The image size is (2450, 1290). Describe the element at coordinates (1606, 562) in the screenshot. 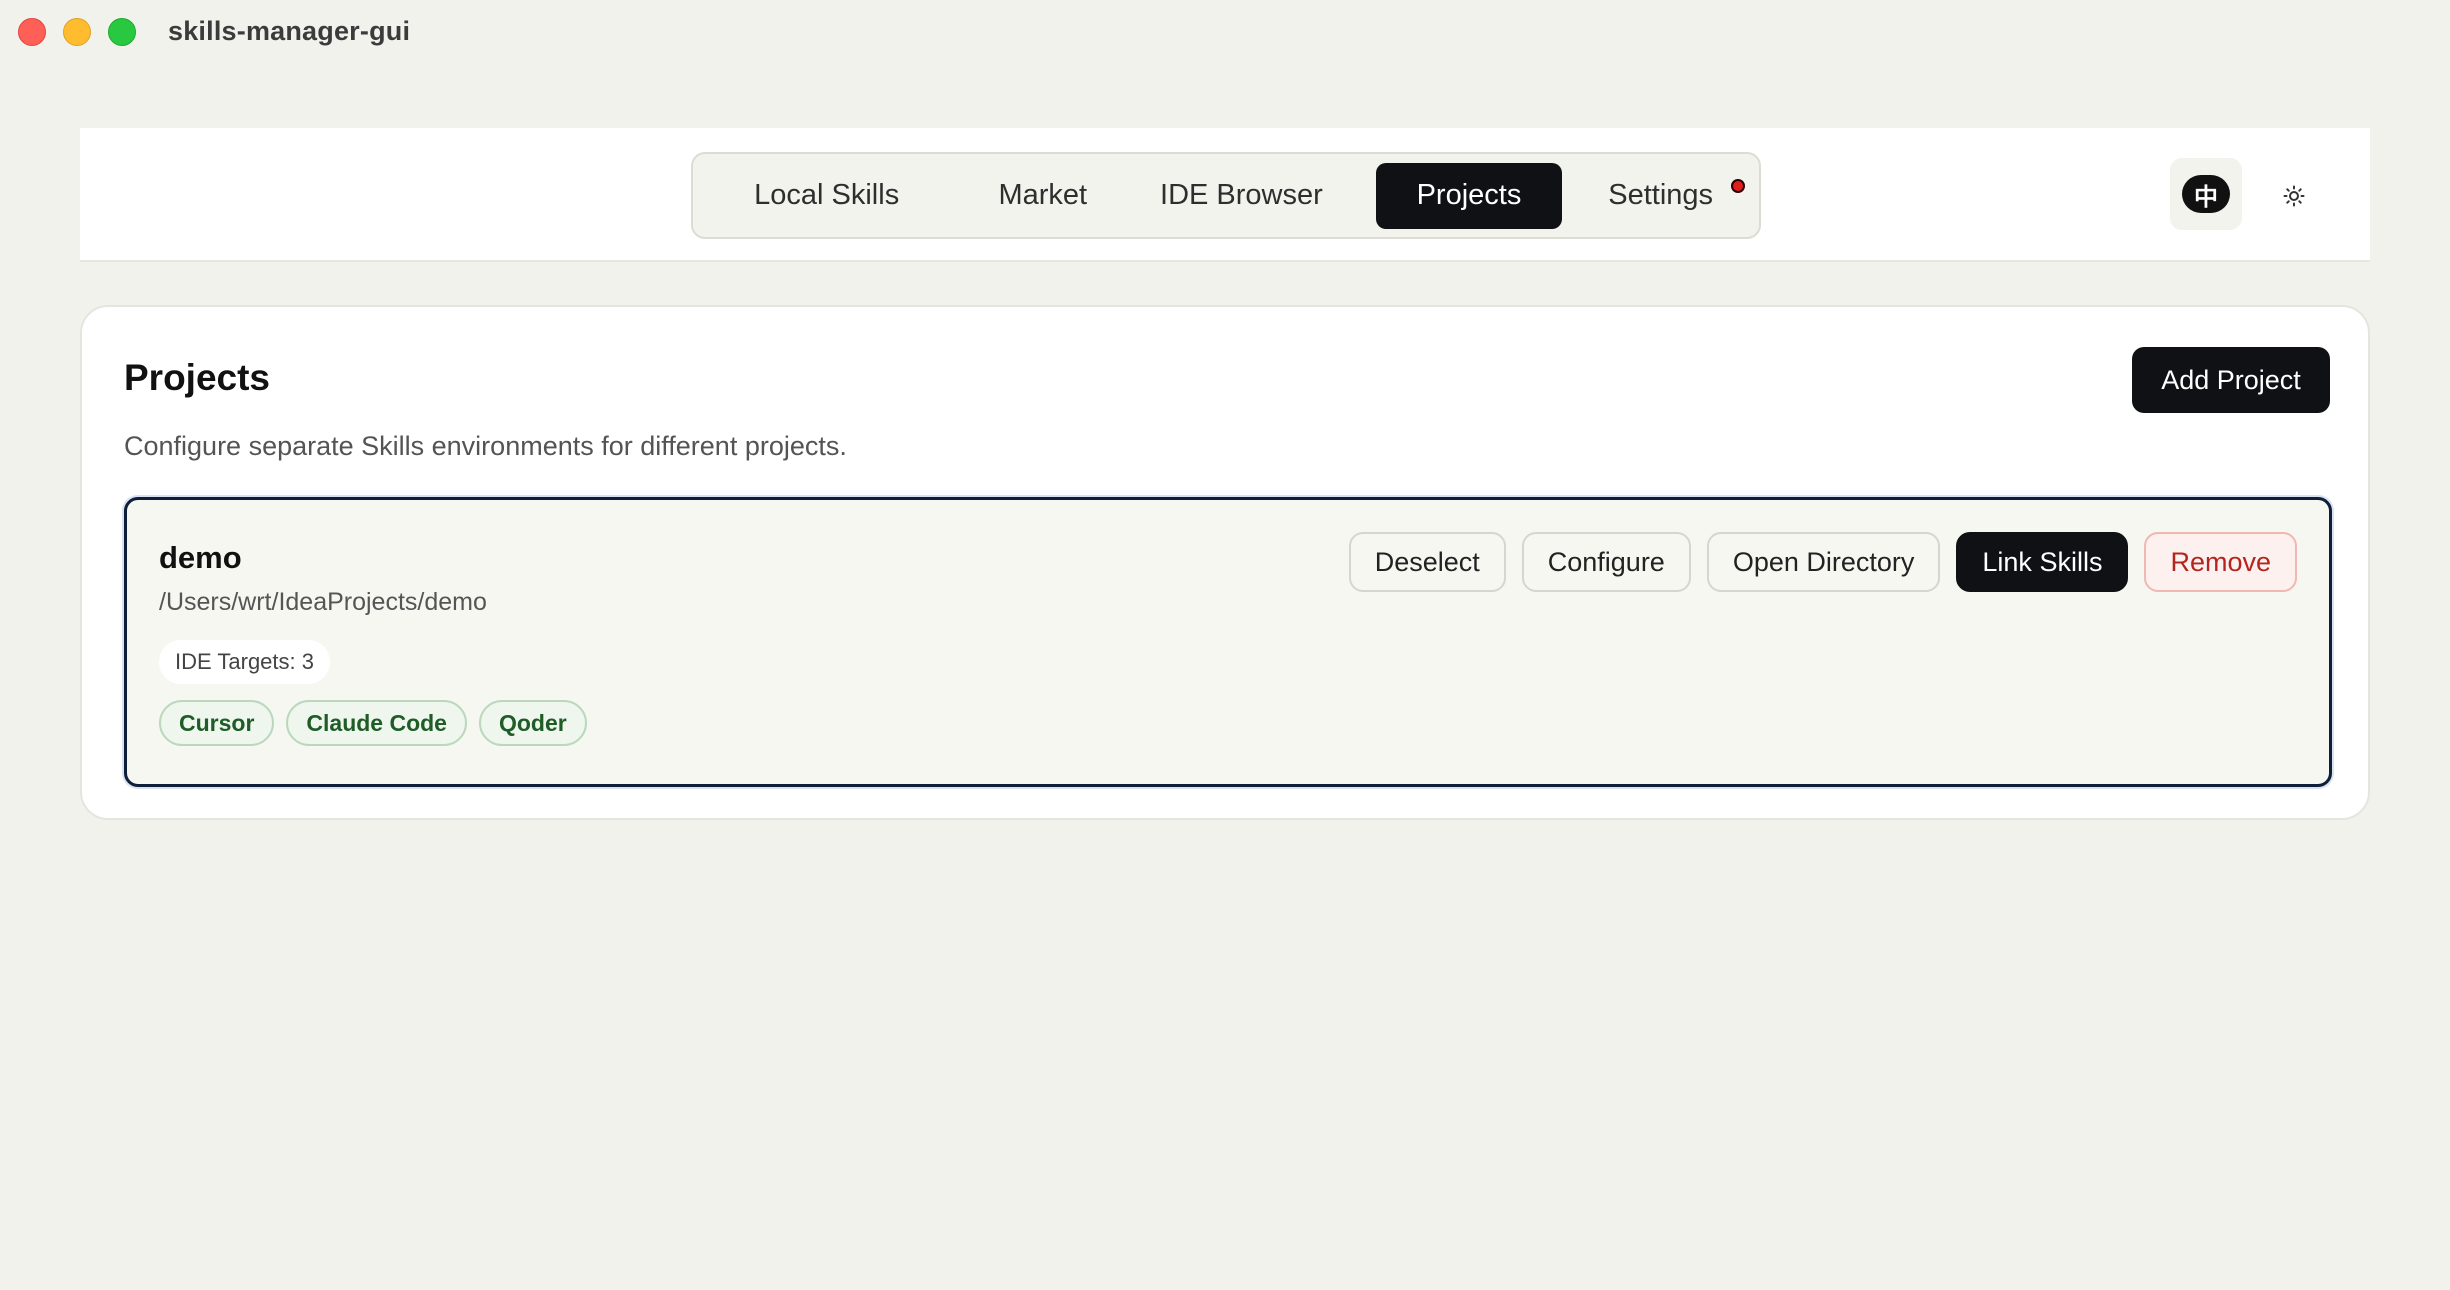

I see `configure-button: Configure` at that location.